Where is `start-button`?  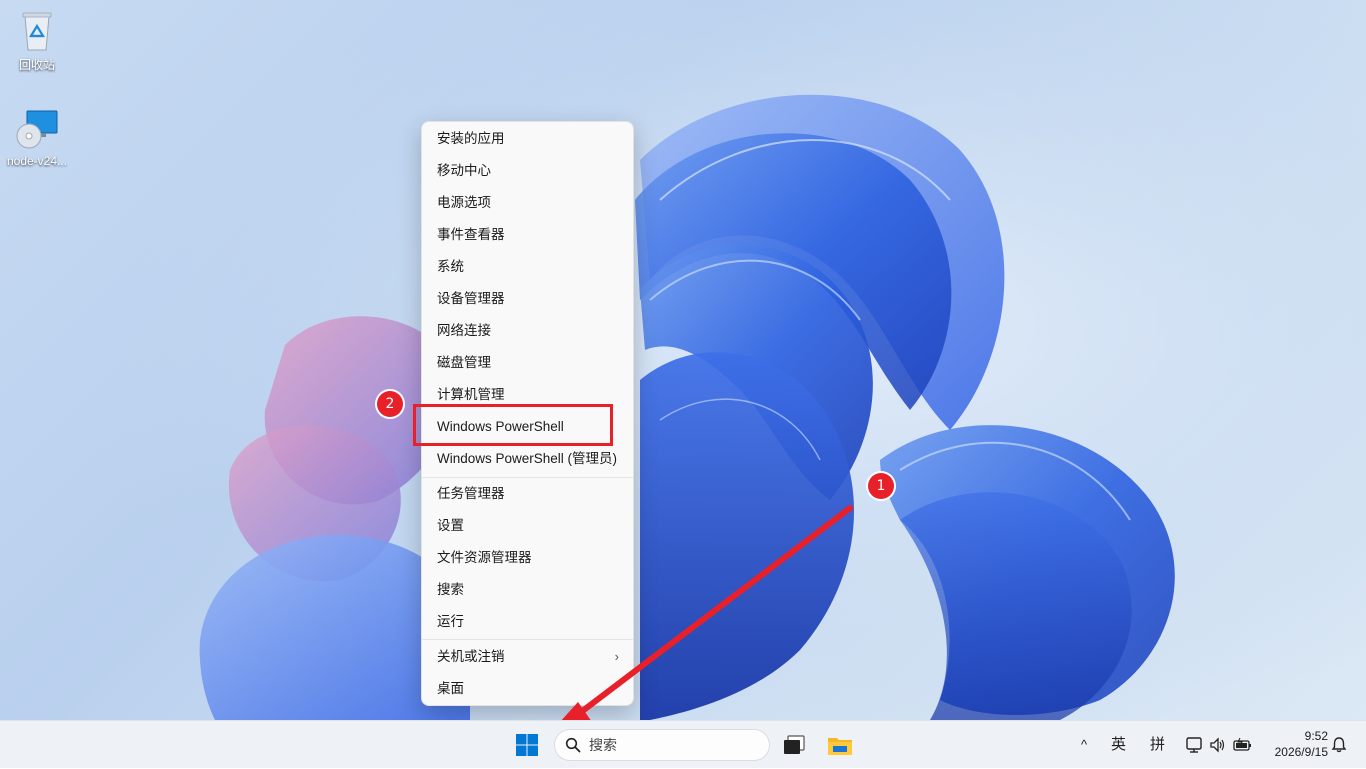 start-button is located at coordinates (527, 745).